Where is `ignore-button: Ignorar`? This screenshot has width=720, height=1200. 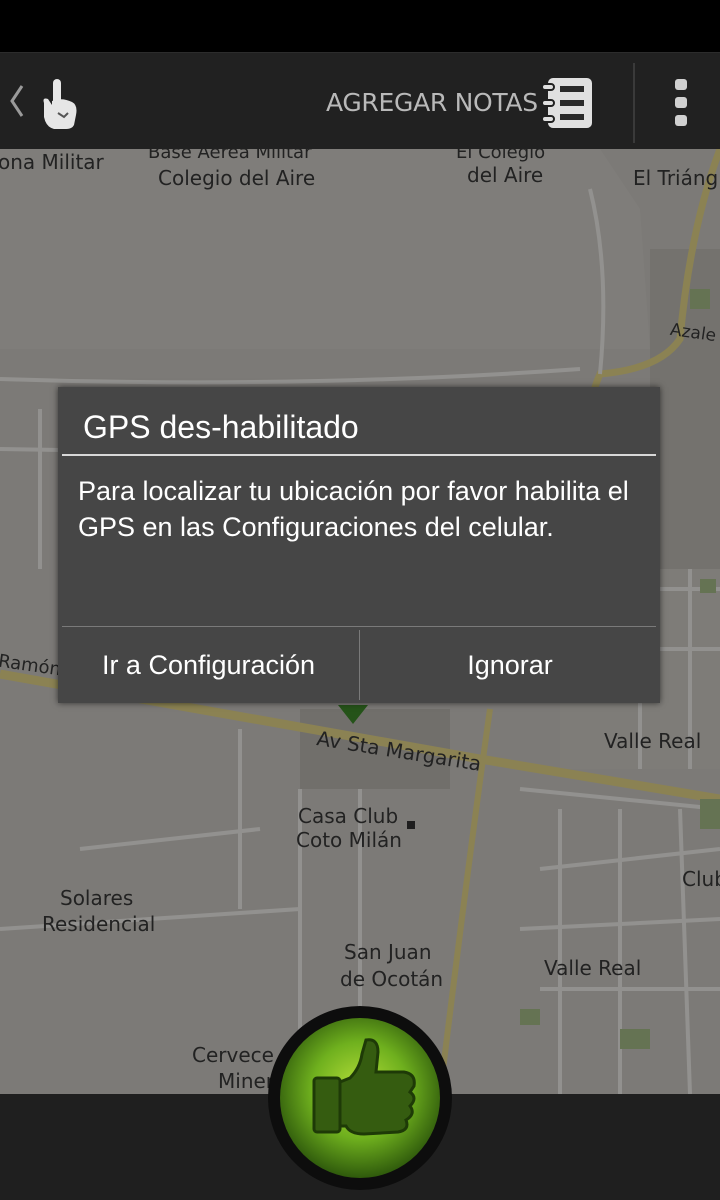 ignore-button: Ignorar is located at coordinates (510, 665).